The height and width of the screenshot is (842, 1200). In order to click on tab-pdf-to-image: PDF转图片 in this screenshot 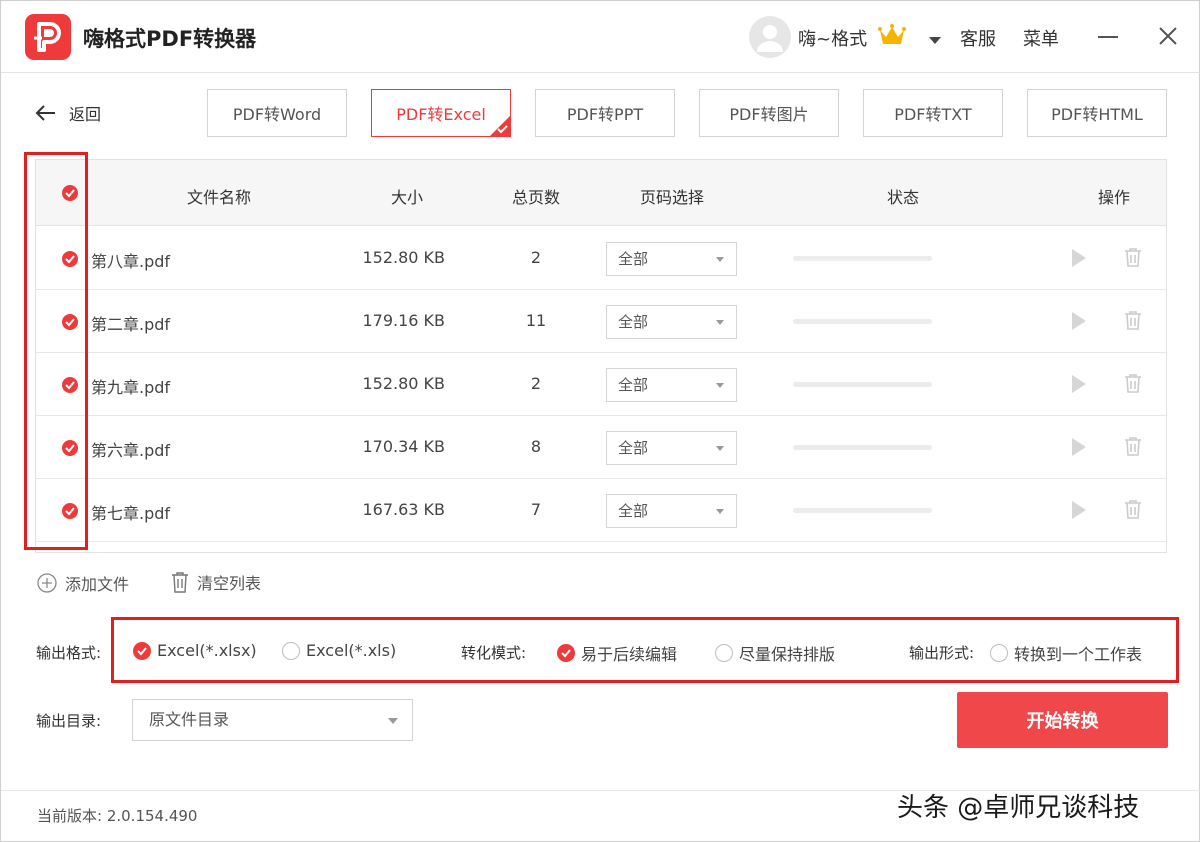, I will do `click(769, 113)`.